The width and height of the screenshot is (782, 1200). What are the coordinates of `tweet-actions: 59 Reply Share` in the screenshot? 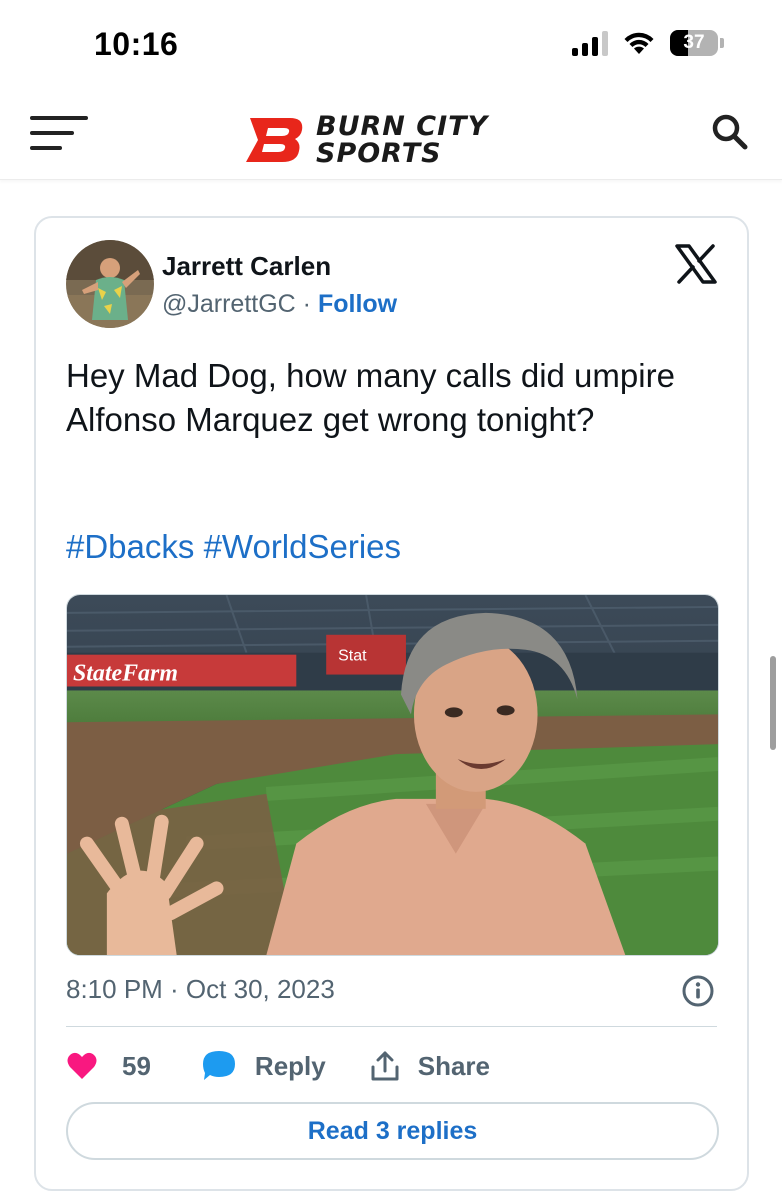 It's located at (278, 1066).